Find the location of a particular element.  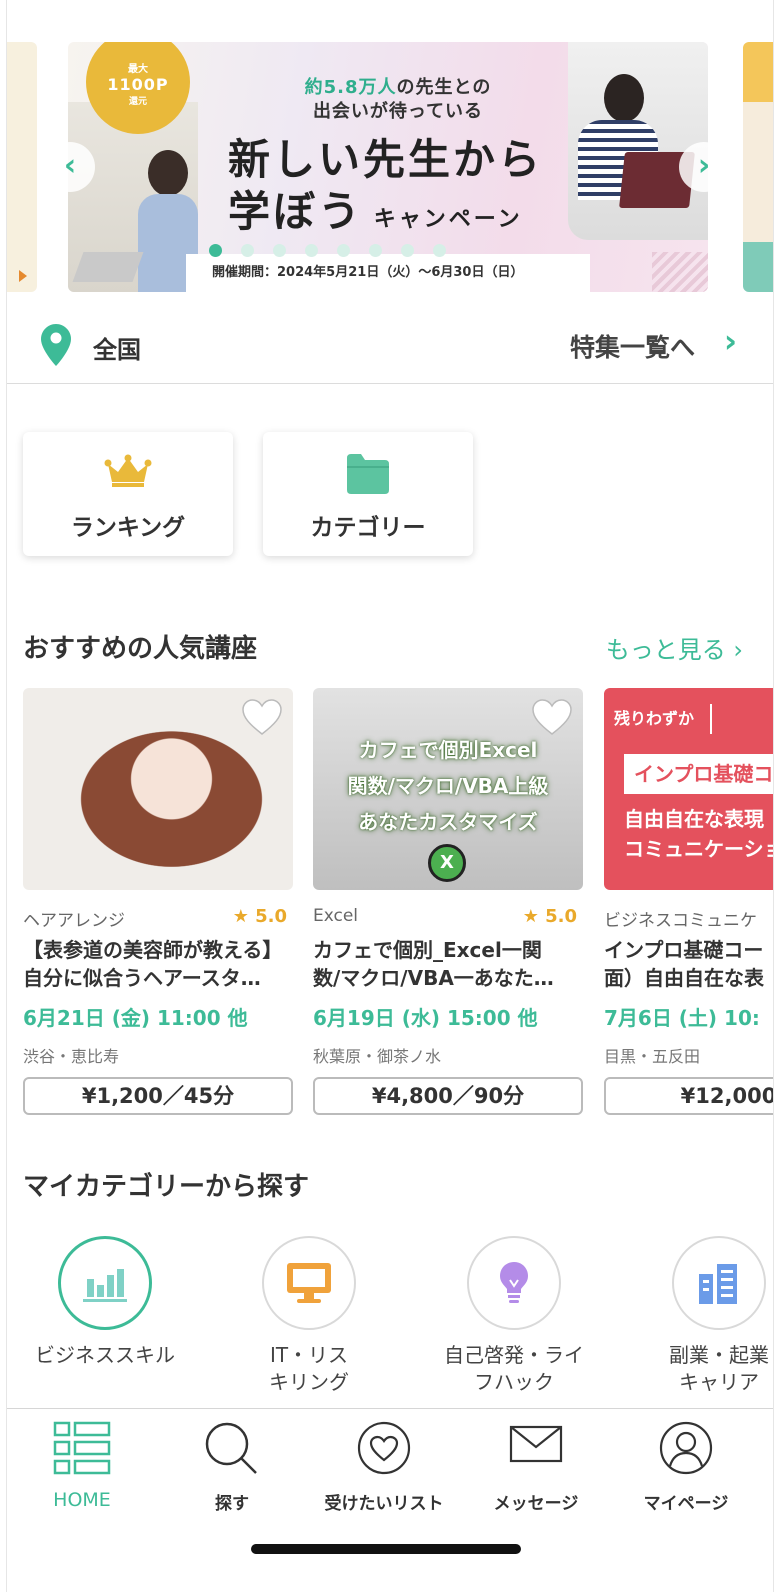

tab-wishlist: 受けたいリスト is located at coordinates (384, 1466).